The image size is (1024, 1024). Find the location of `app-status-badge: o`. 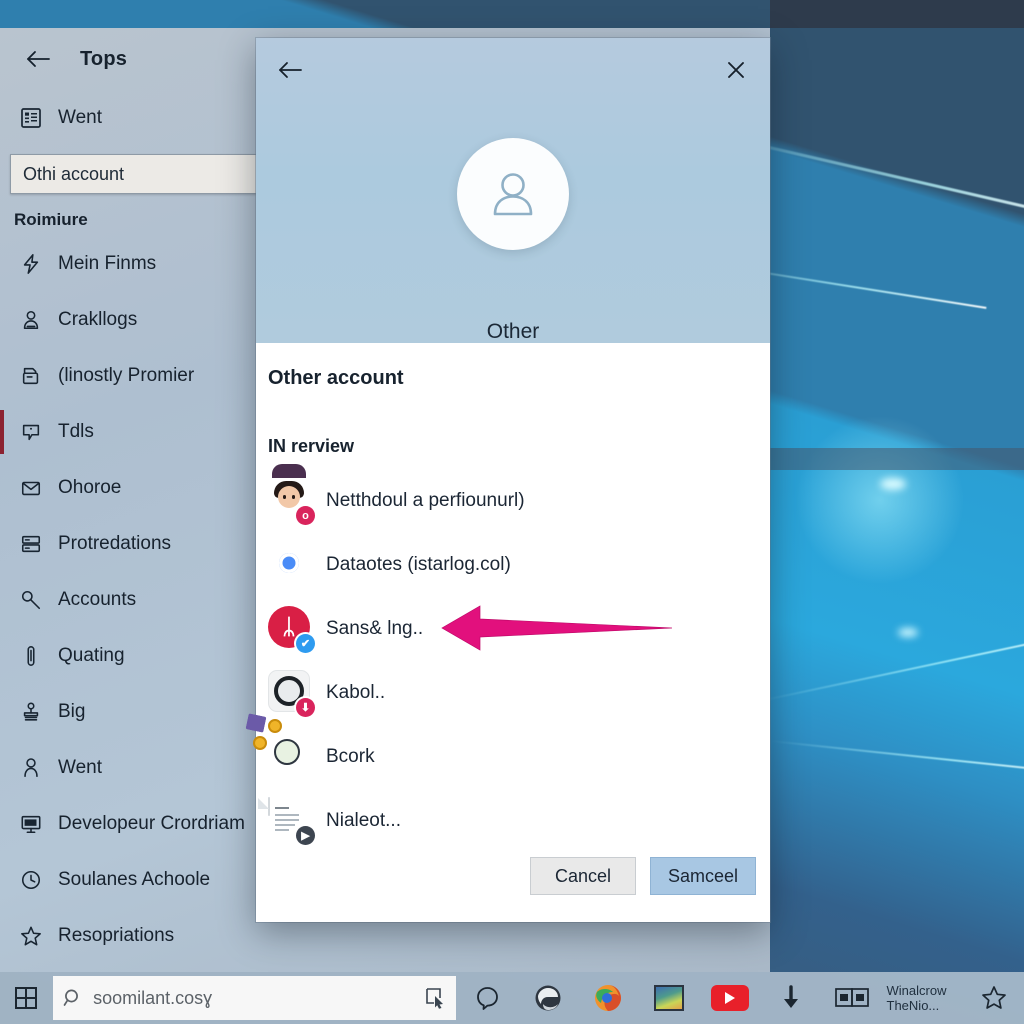

app-status-badge: o is located at coordinates (305, 515).